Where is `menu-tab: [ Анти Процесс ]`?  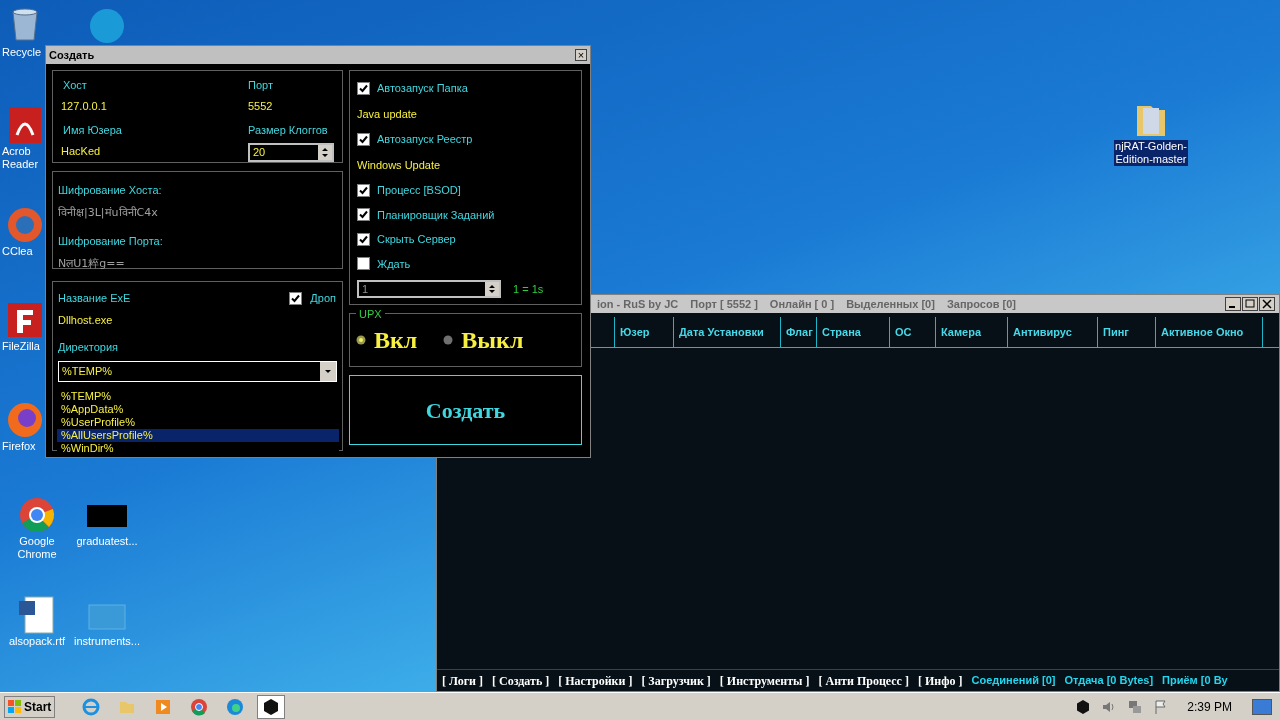 menu-tab: [ Анти Процесс ] is located at coordinates (863, 680).